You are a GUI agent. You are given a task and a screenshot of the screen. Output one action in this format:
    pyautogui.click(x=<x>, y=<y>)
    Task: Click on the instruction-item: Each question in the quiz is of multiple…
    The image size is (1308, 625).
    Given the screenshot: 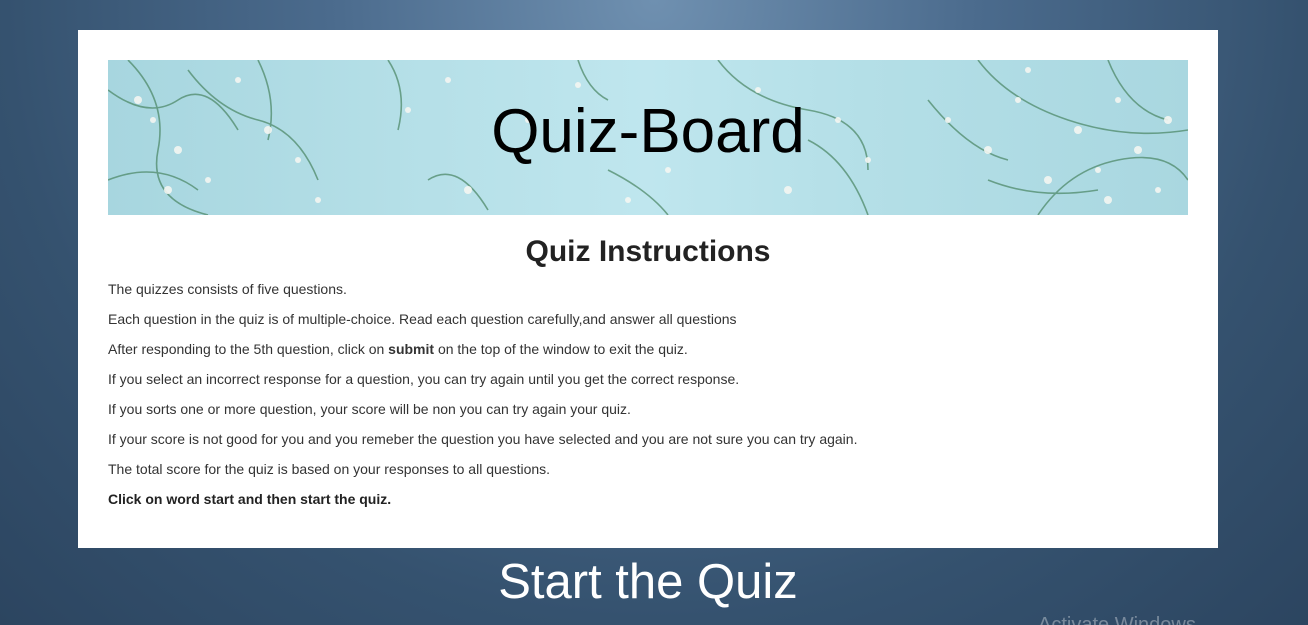 What is the action you would take?
    pyautogui.click(x=422, y=319)
    